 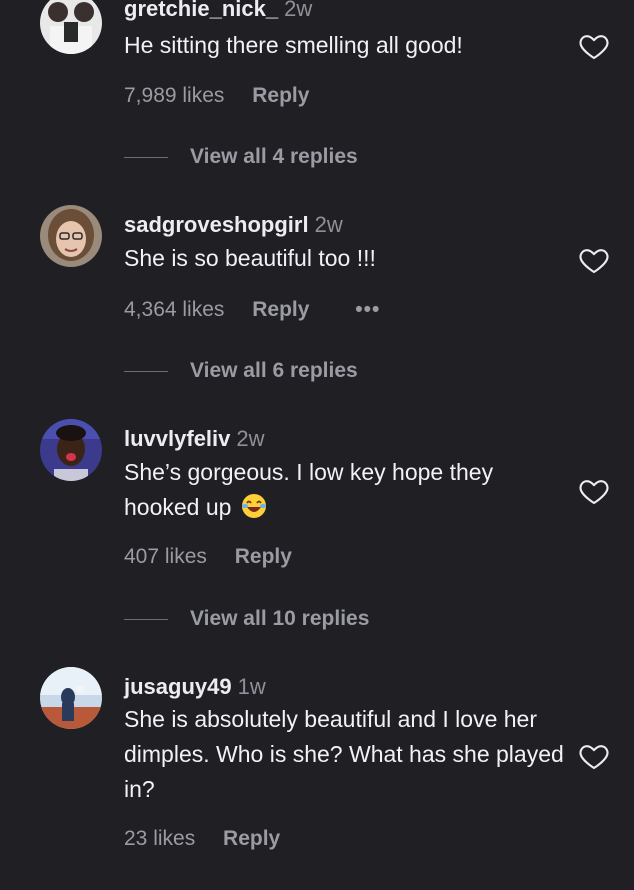 What do you see at coordinates (174, 95) in the screenshot?
I see `like-count: 7,989 likes` at bounding box center [174, 95].